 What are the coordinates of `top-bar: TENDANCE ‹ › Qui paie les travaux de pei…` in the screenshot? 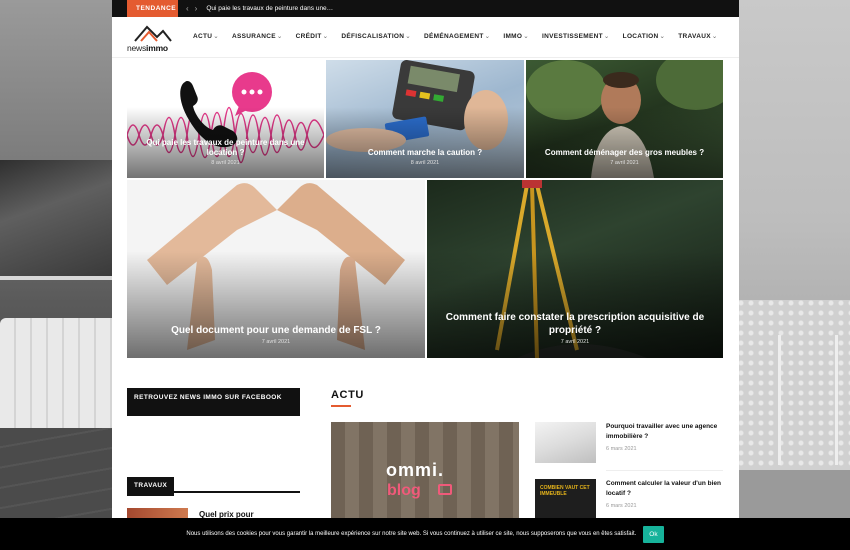 It's located at (425, 8).